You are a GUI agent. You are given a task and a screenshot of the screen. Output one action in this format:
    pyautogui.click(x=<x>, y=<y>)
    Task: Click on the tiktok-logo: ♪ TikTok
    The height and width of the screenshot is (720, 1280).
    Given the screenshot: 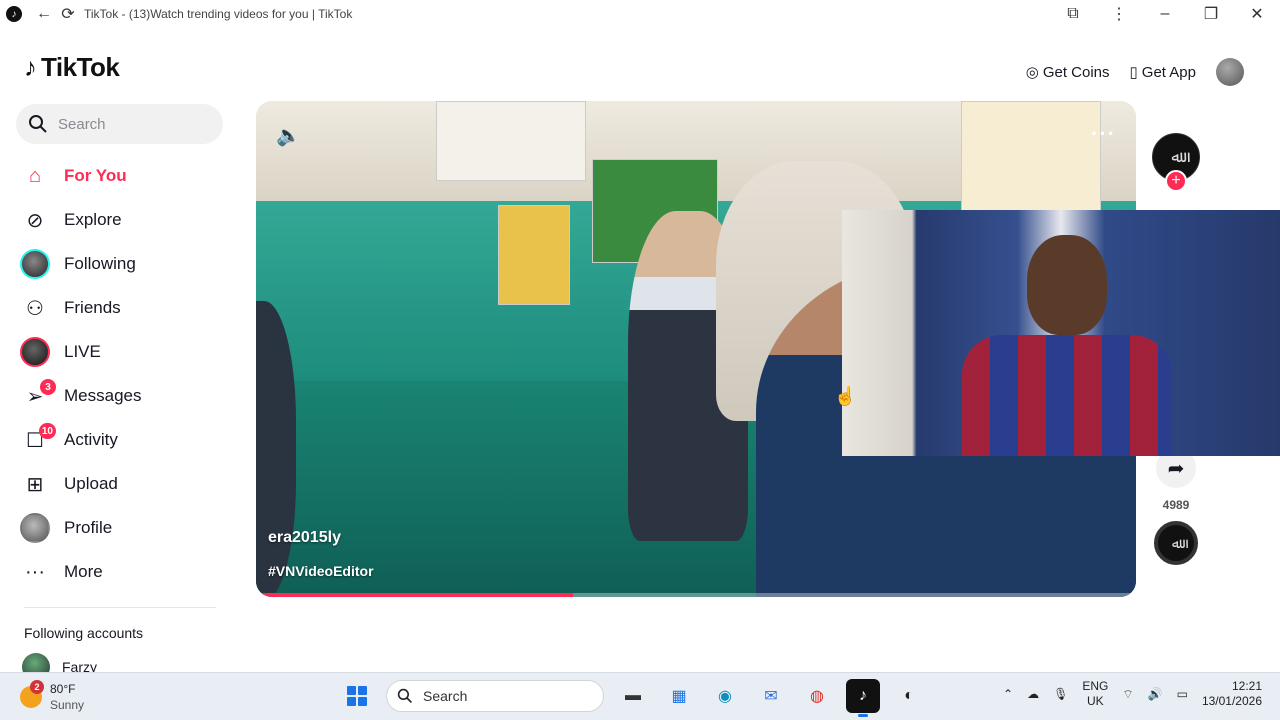 What is the action you would take?
    pyautogui.click(x=72, y=67)
    